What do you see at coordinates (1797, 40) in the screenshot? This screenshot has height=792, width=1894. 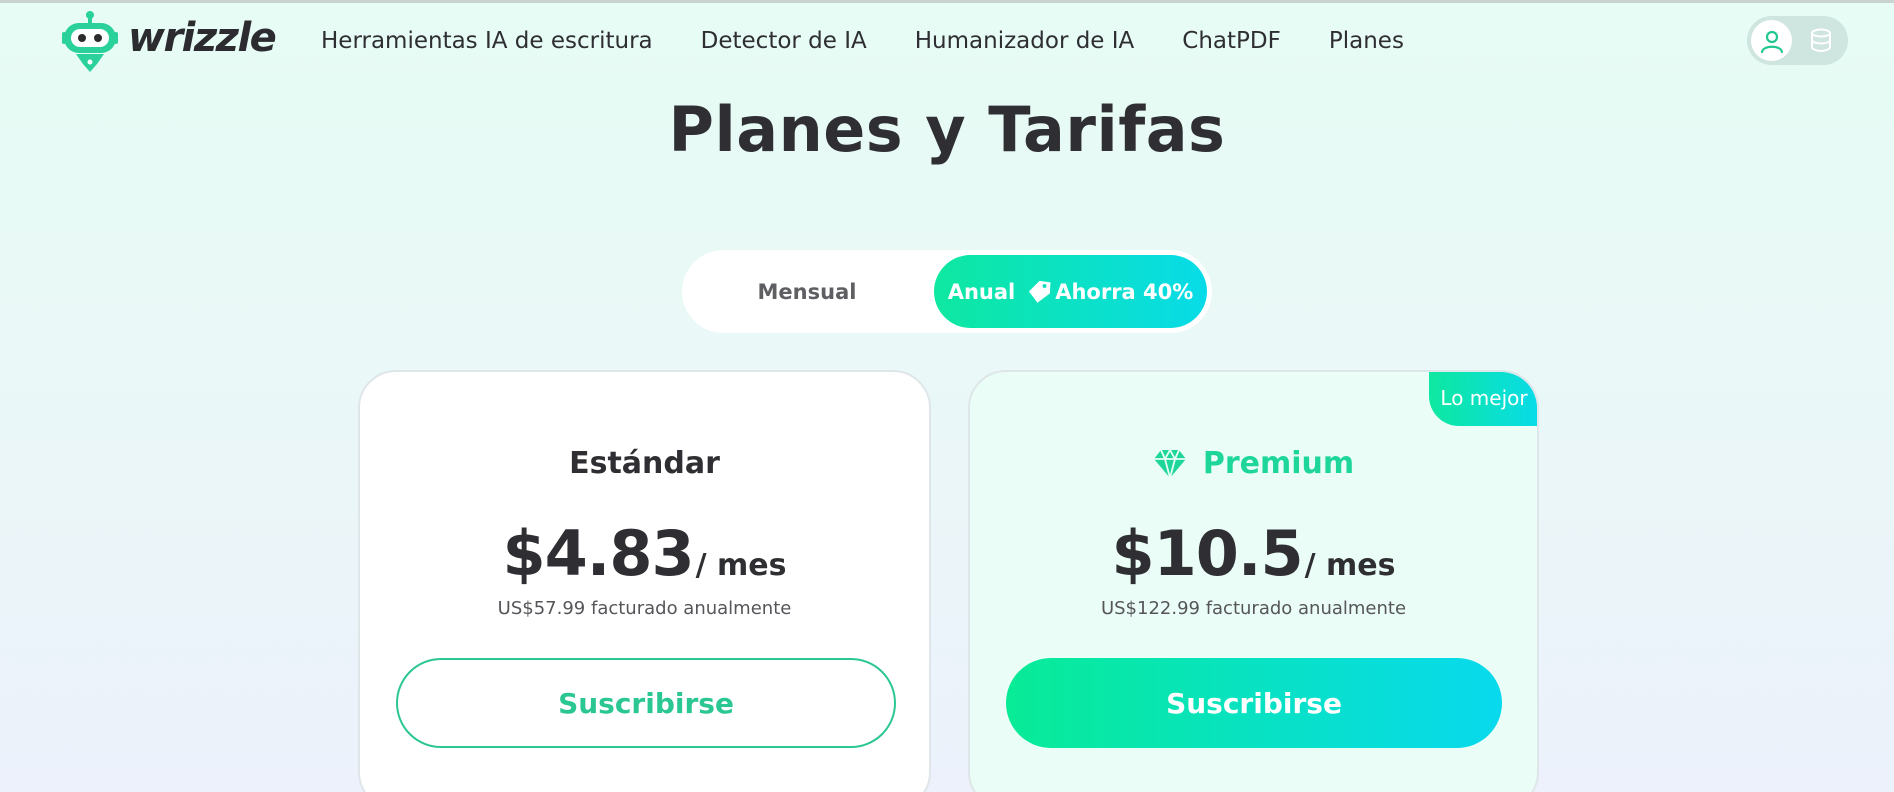 I see `account-toggle` at bounding box center [1797, 40].